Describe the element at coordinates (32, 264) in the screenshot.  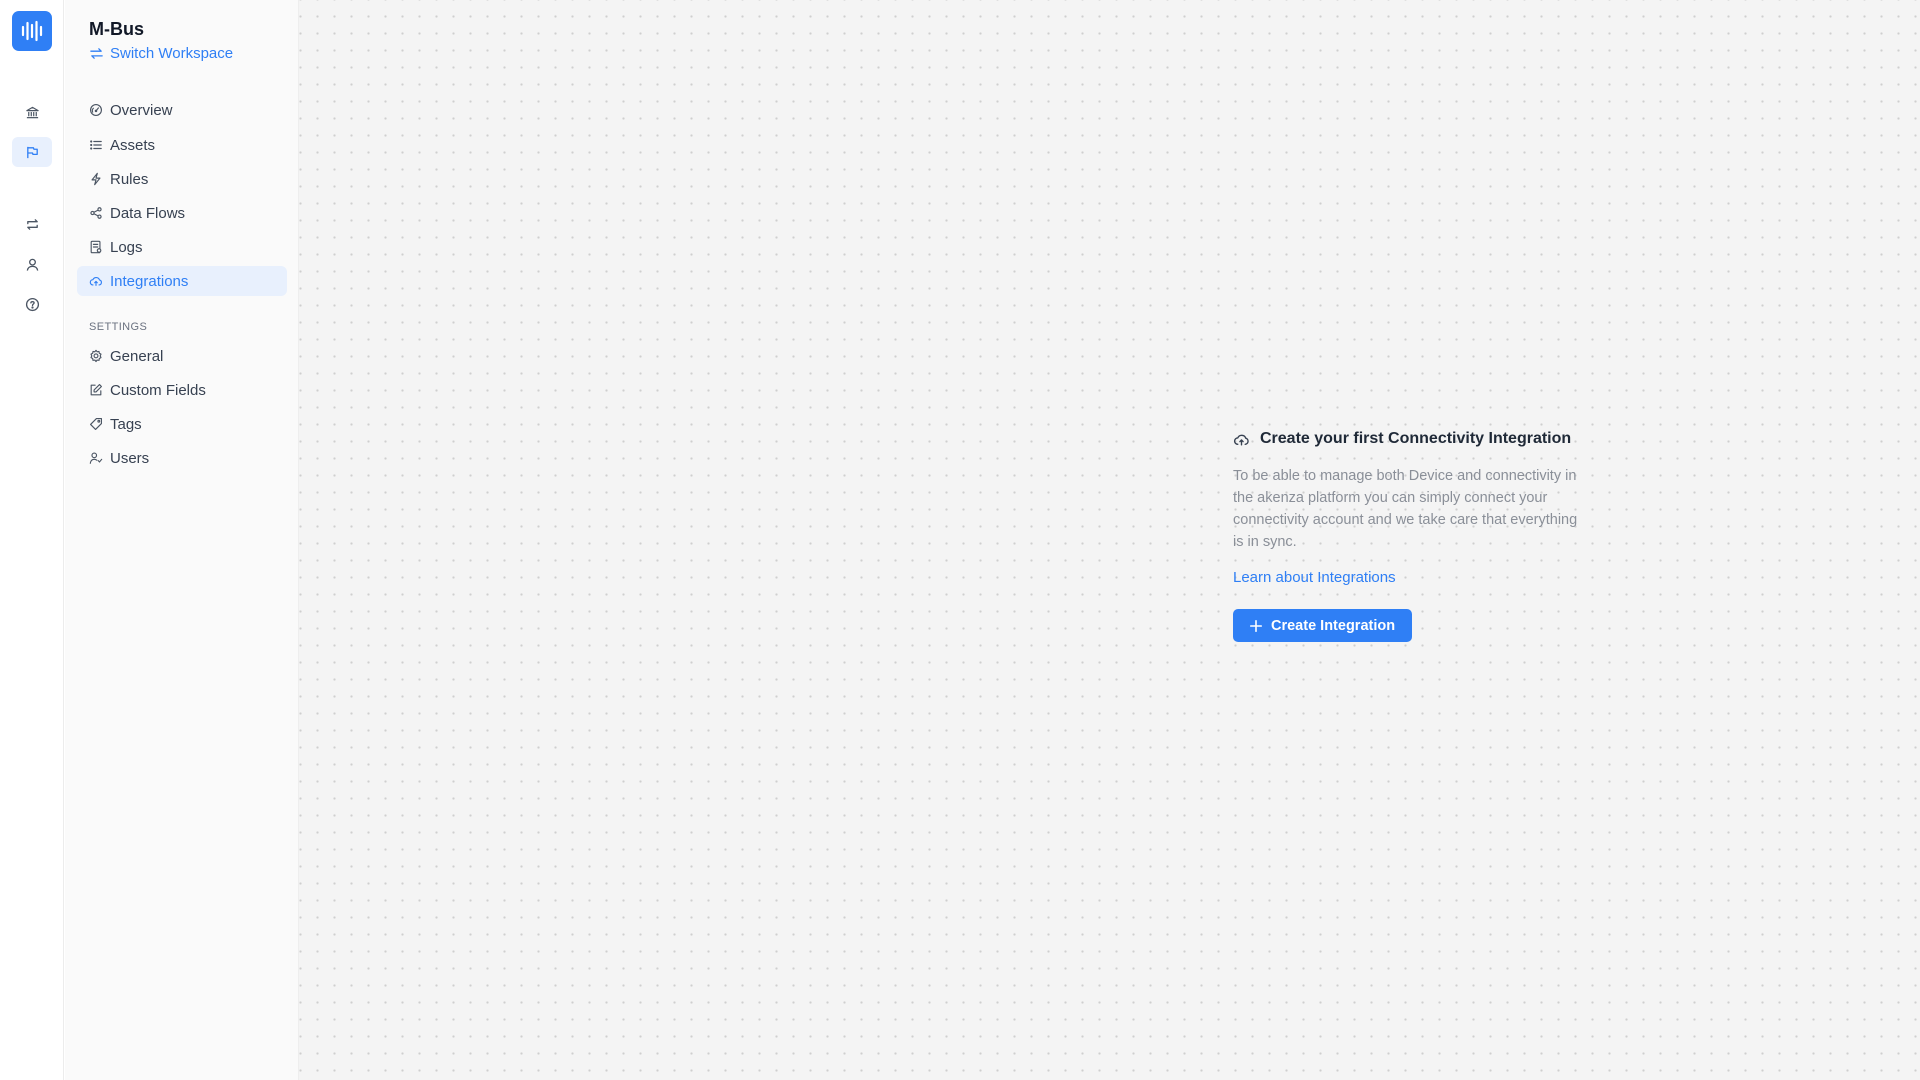
I see `user-icon` at that location.